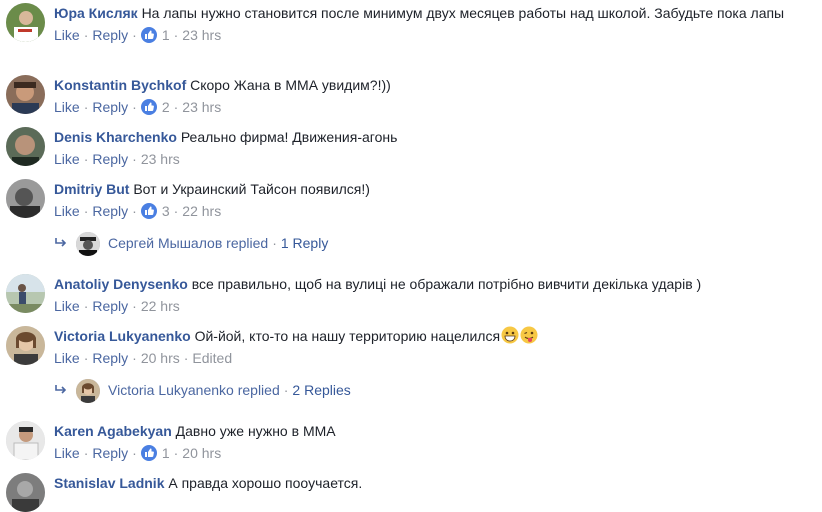 This screenshot has width=822, height=512. What do you see at coordinates (529, 335) in the screenshot?
I see `winking-tongue-emoji-icon` at bounding box center [529, 335].